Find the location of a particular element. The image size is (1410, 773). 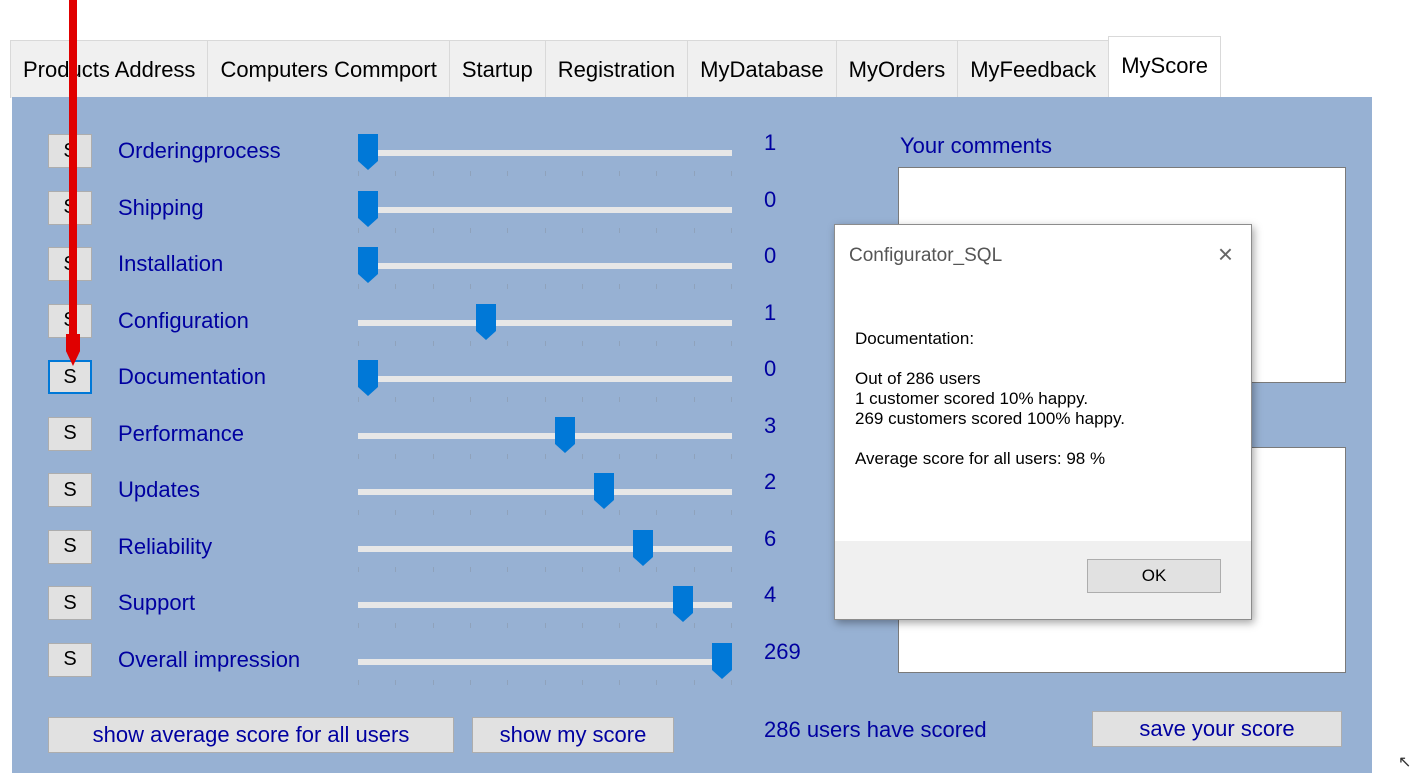

score-row: S Updates 2 is located at coordinates (432, 494).